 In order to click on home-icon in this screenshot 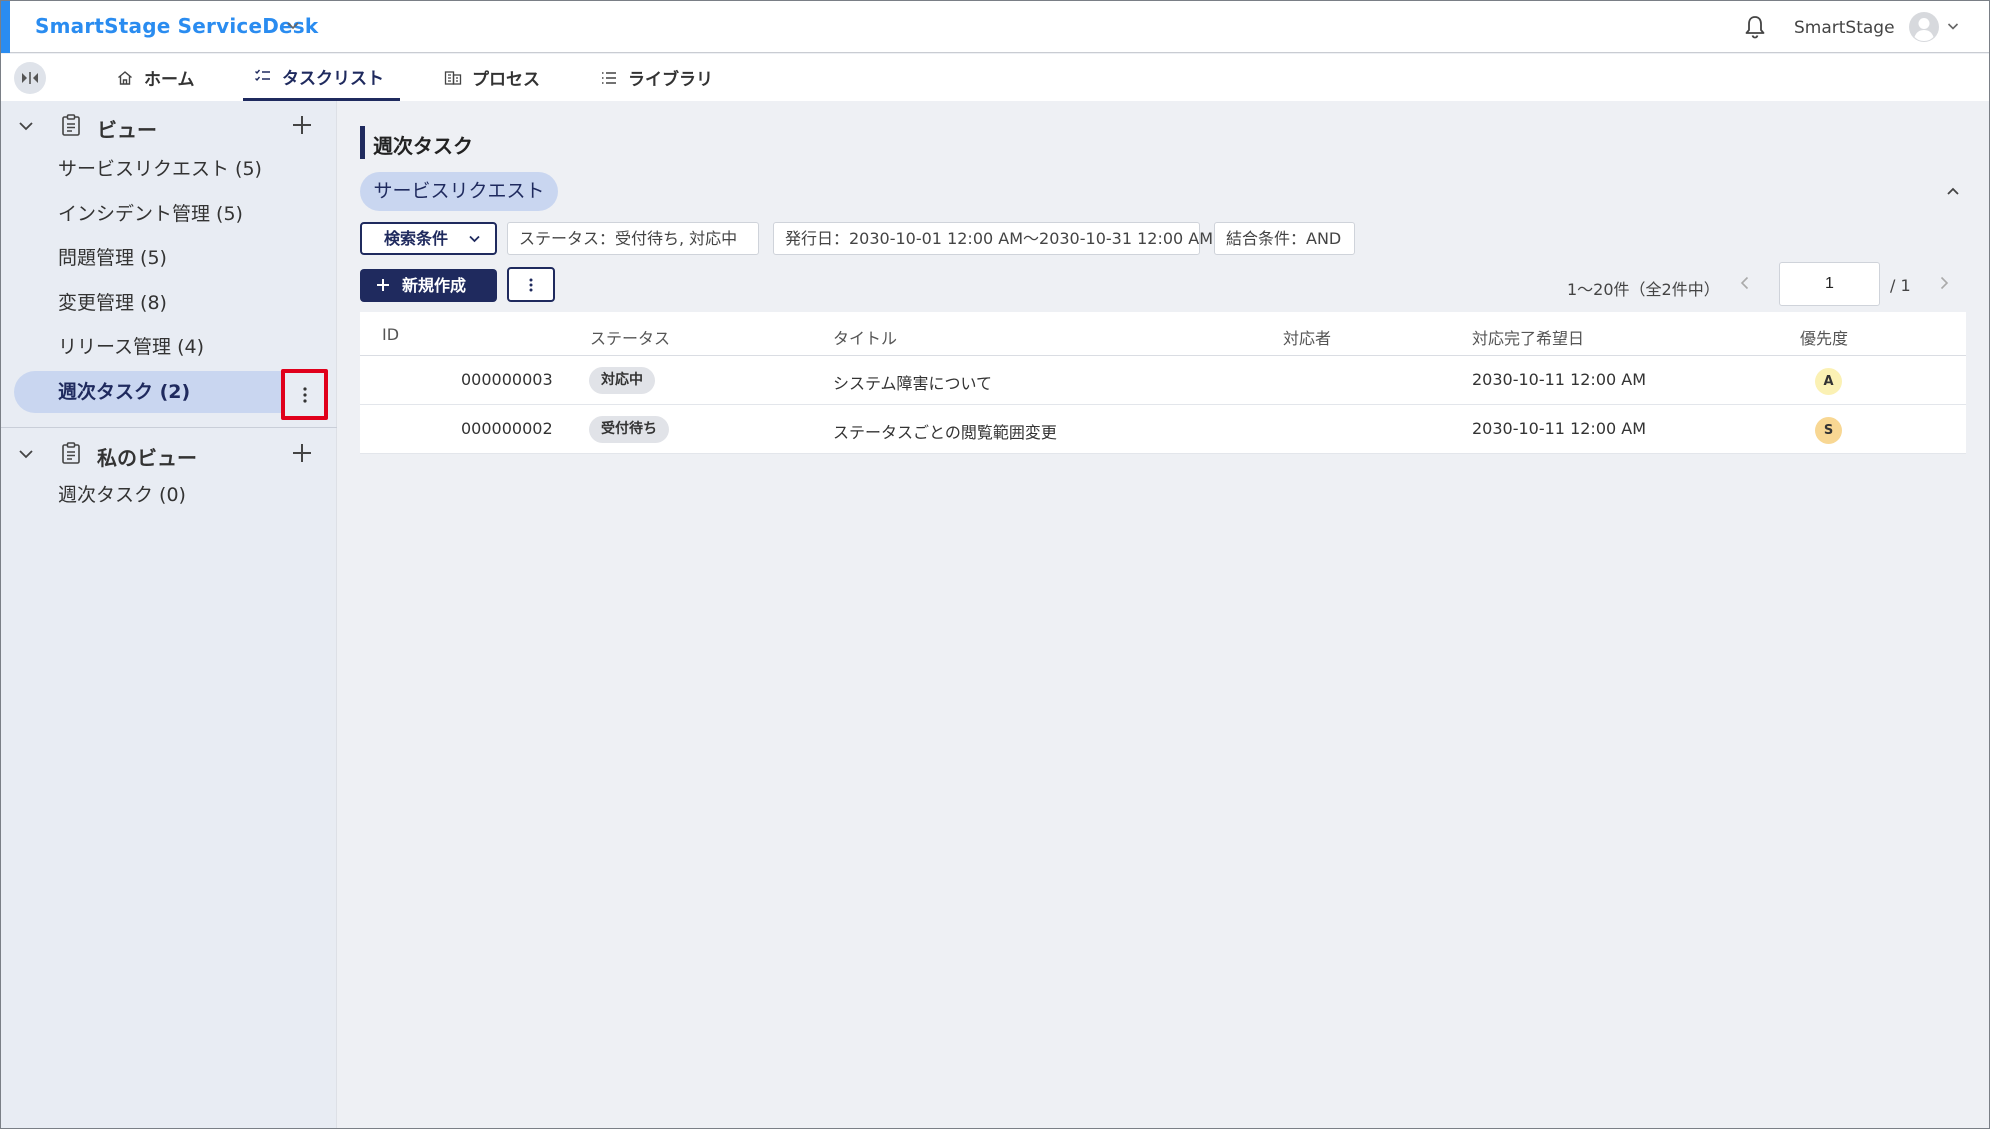, I will do `click(125, 77)`.